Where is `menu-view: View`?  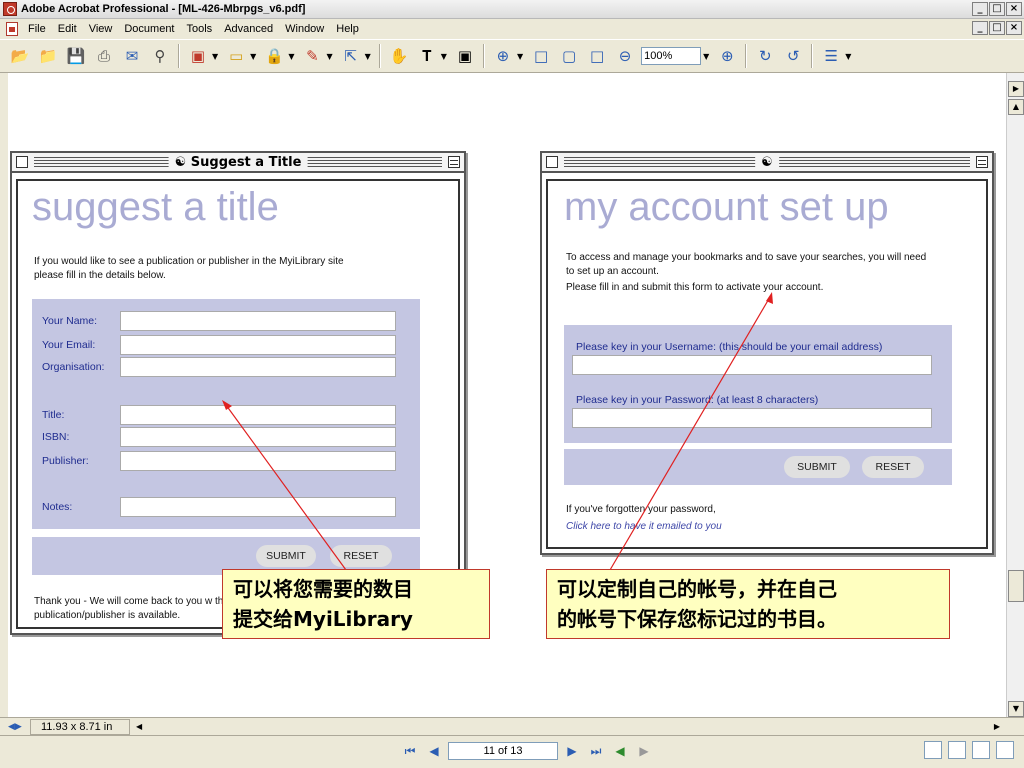 menu-view: View is located at coordinates (101, 29).